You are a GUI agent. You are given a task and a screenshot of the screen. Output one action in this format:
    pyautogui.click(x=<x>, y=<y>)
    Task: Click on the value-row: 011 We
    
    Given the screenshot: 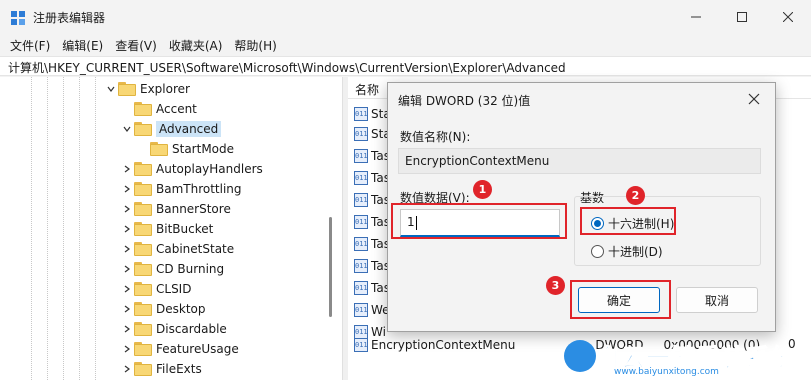 What is the action you would take?
    pyautogui.click(x=372, y=310)
    